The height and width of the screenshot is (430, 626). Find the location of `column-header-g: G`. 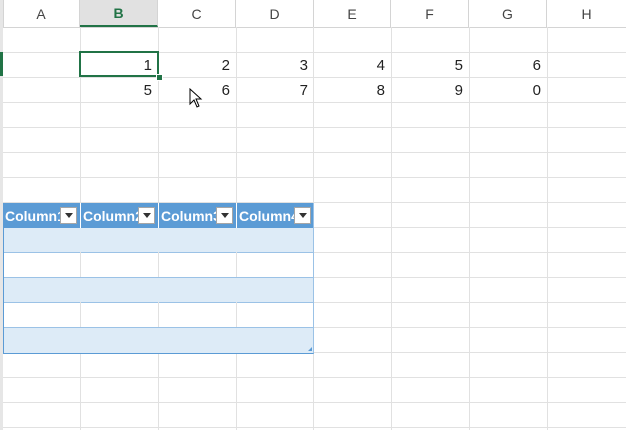

column-header-g: G is located at coordinates (508, 13).